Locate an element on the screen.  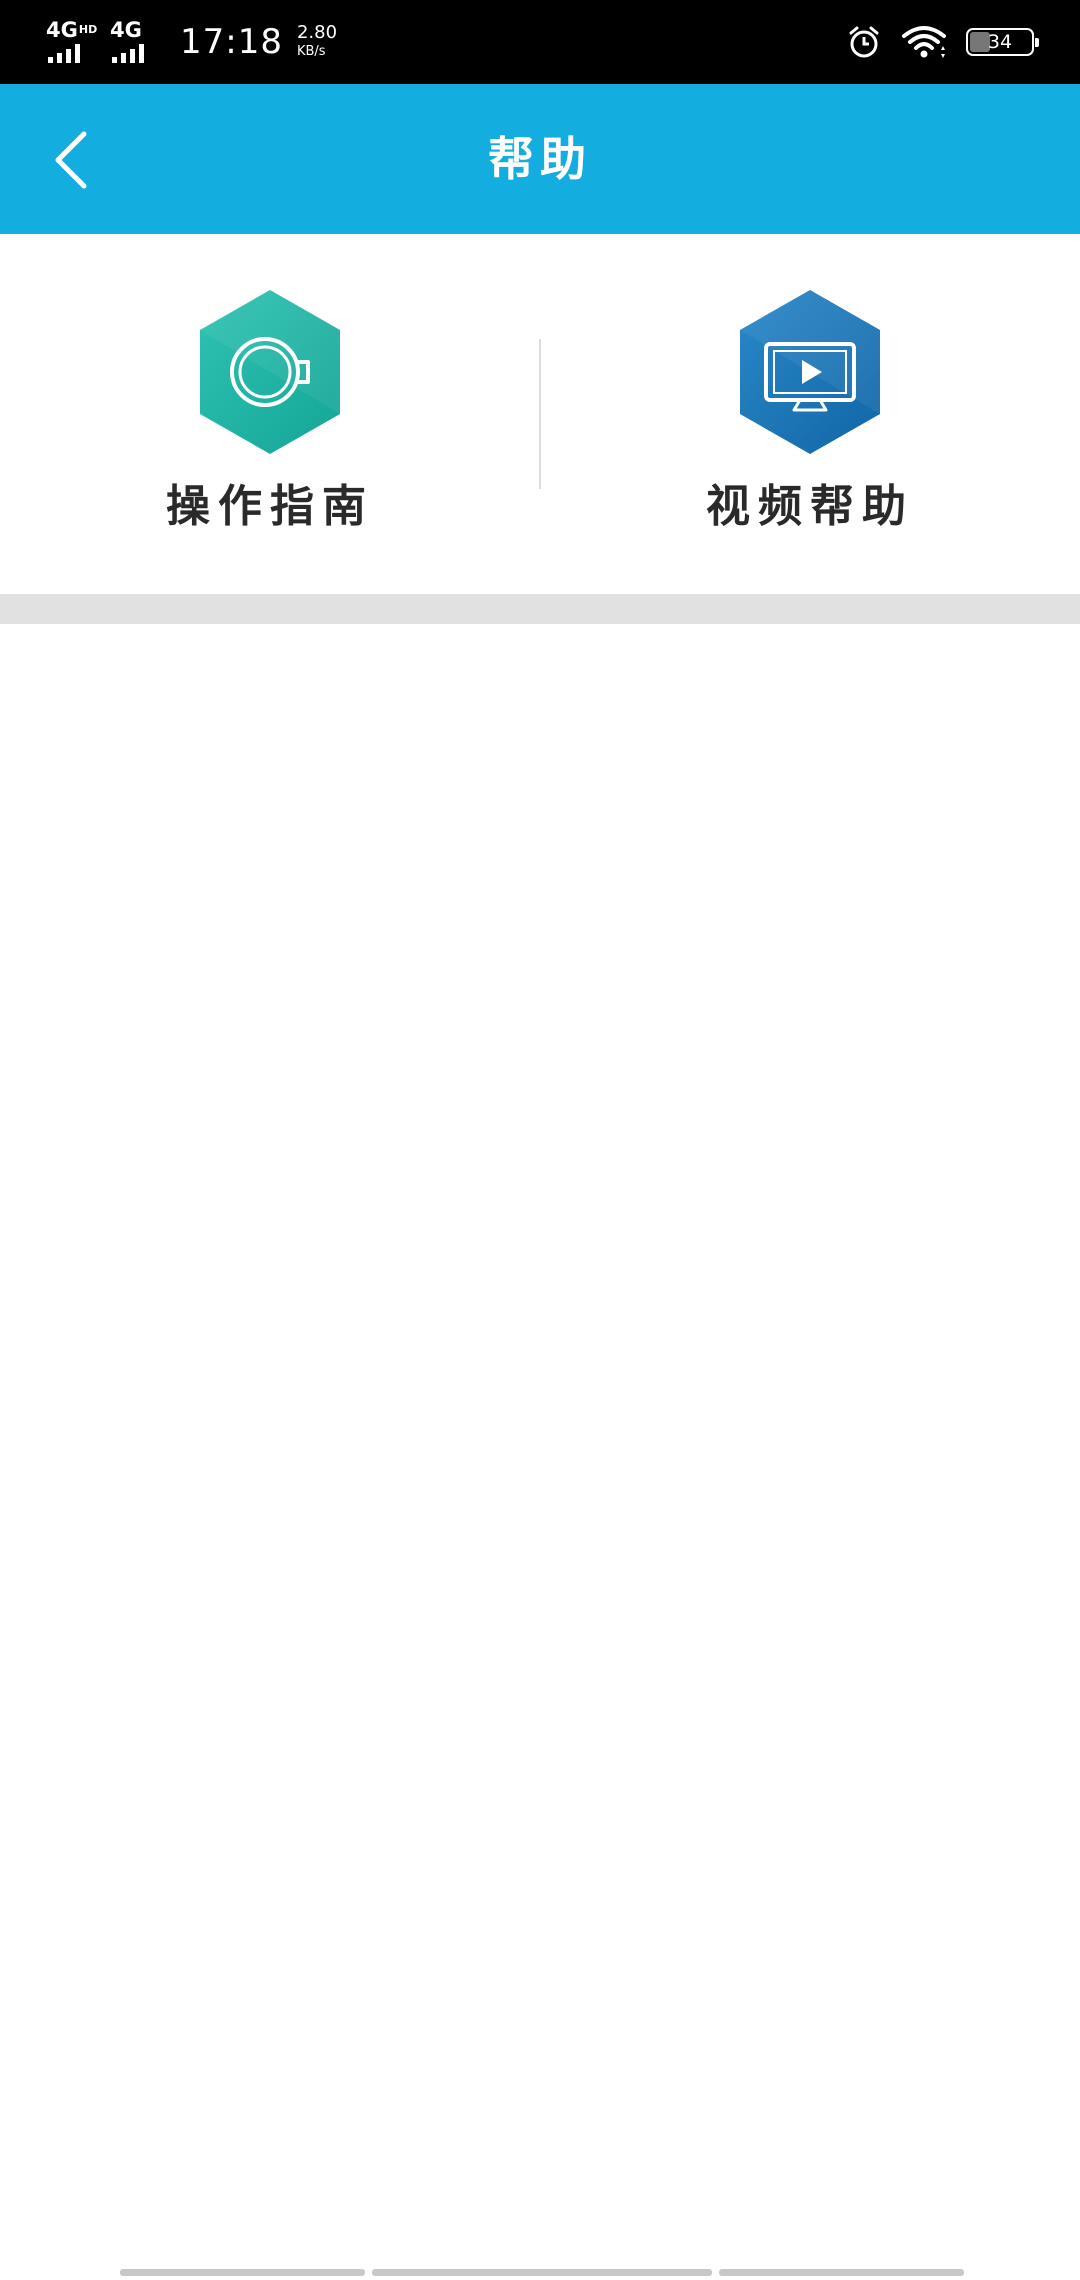
signal-icon: 4GHD is located at coordinates (73, 42).